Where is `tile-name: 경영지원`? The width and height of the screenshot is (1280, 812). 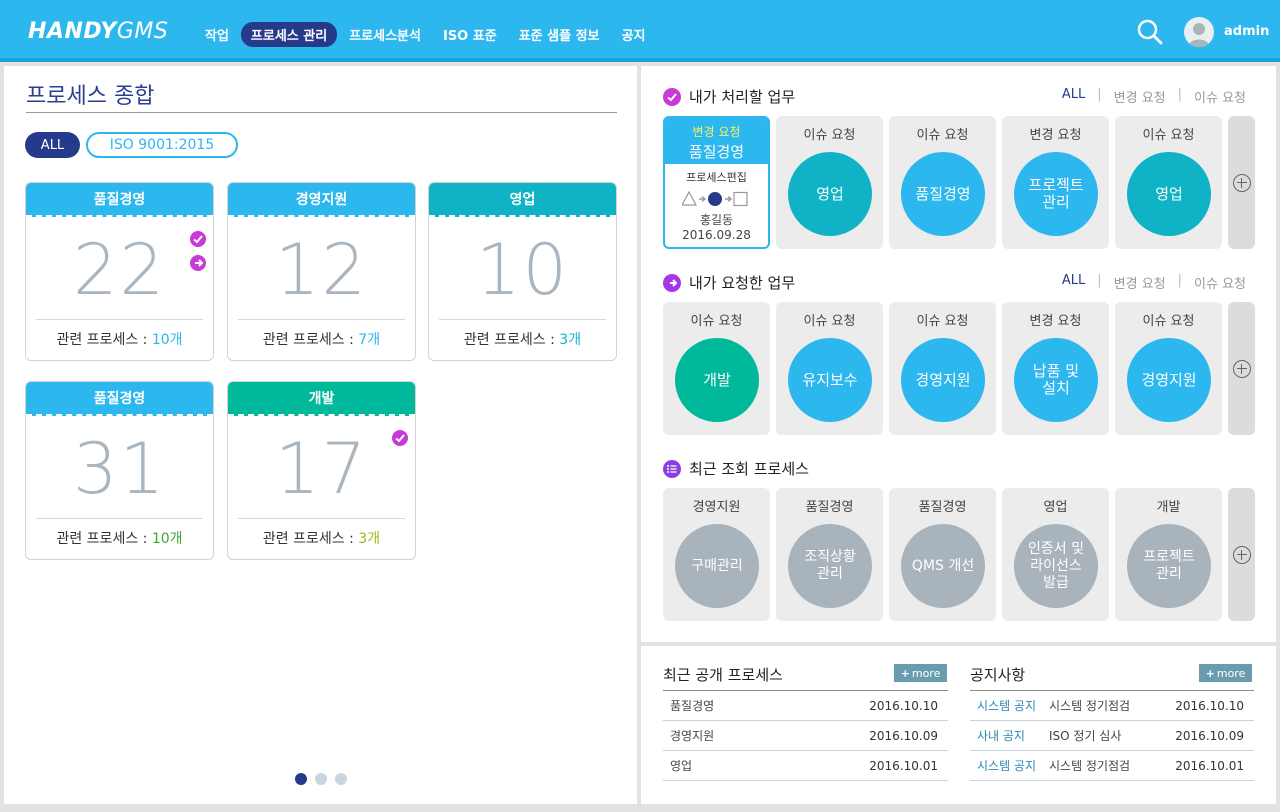
tile-name: 경영지원 is located at coordinates (1169, 379).